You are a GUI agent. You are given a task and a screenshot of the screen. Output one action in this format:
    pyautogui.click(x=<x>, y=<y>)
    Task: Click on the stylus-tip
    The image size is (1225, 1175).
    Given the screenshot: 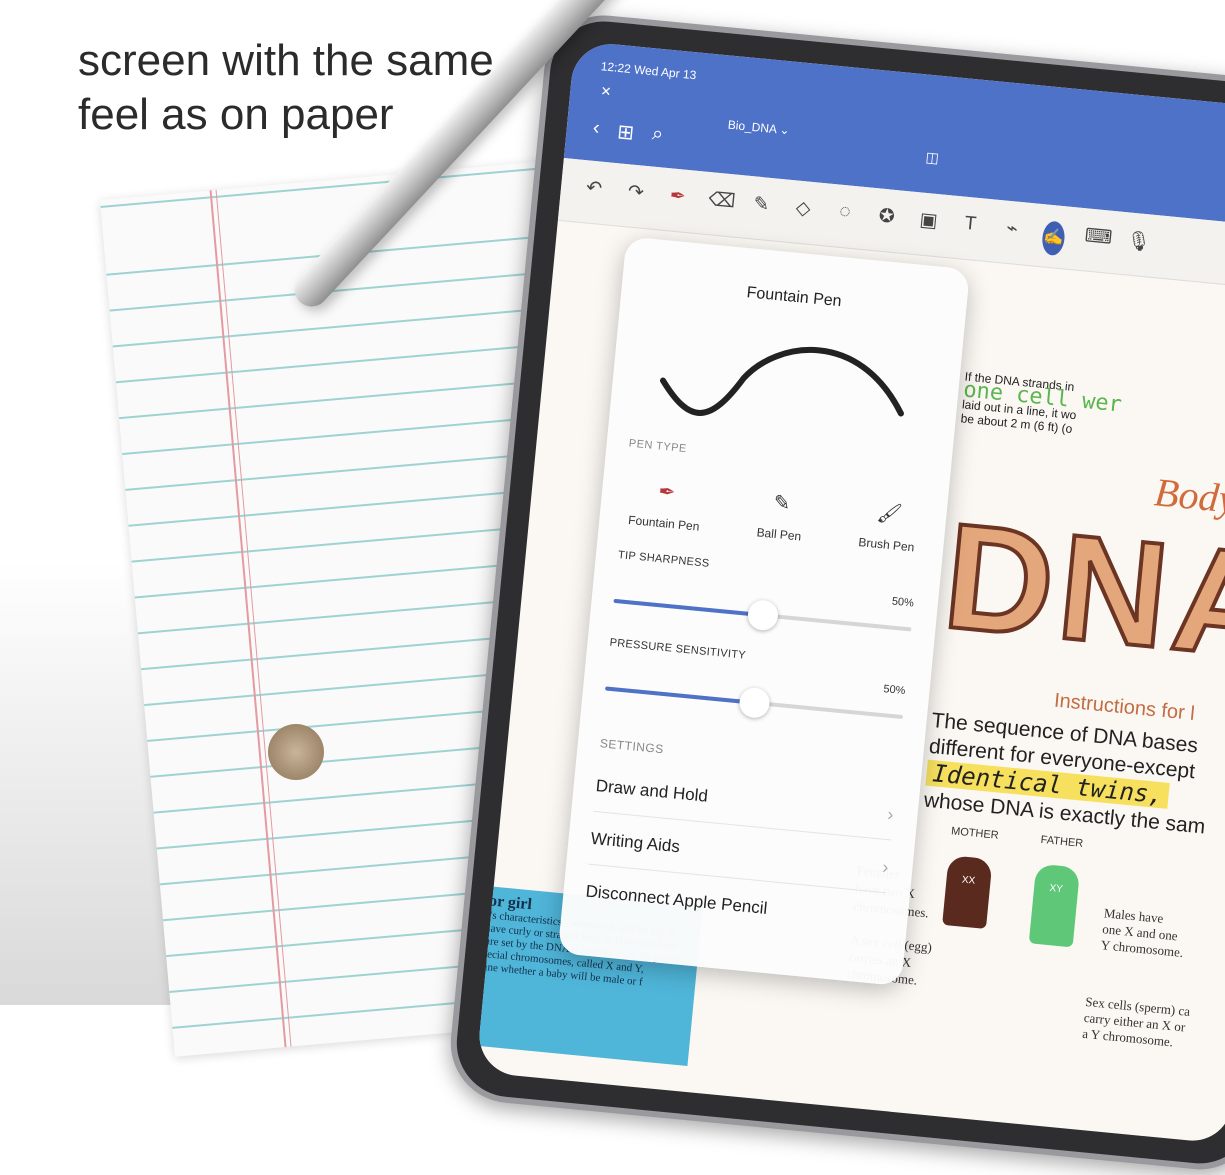 What is the action you would take?
    pyautogui.click(x=296, y=752)
    